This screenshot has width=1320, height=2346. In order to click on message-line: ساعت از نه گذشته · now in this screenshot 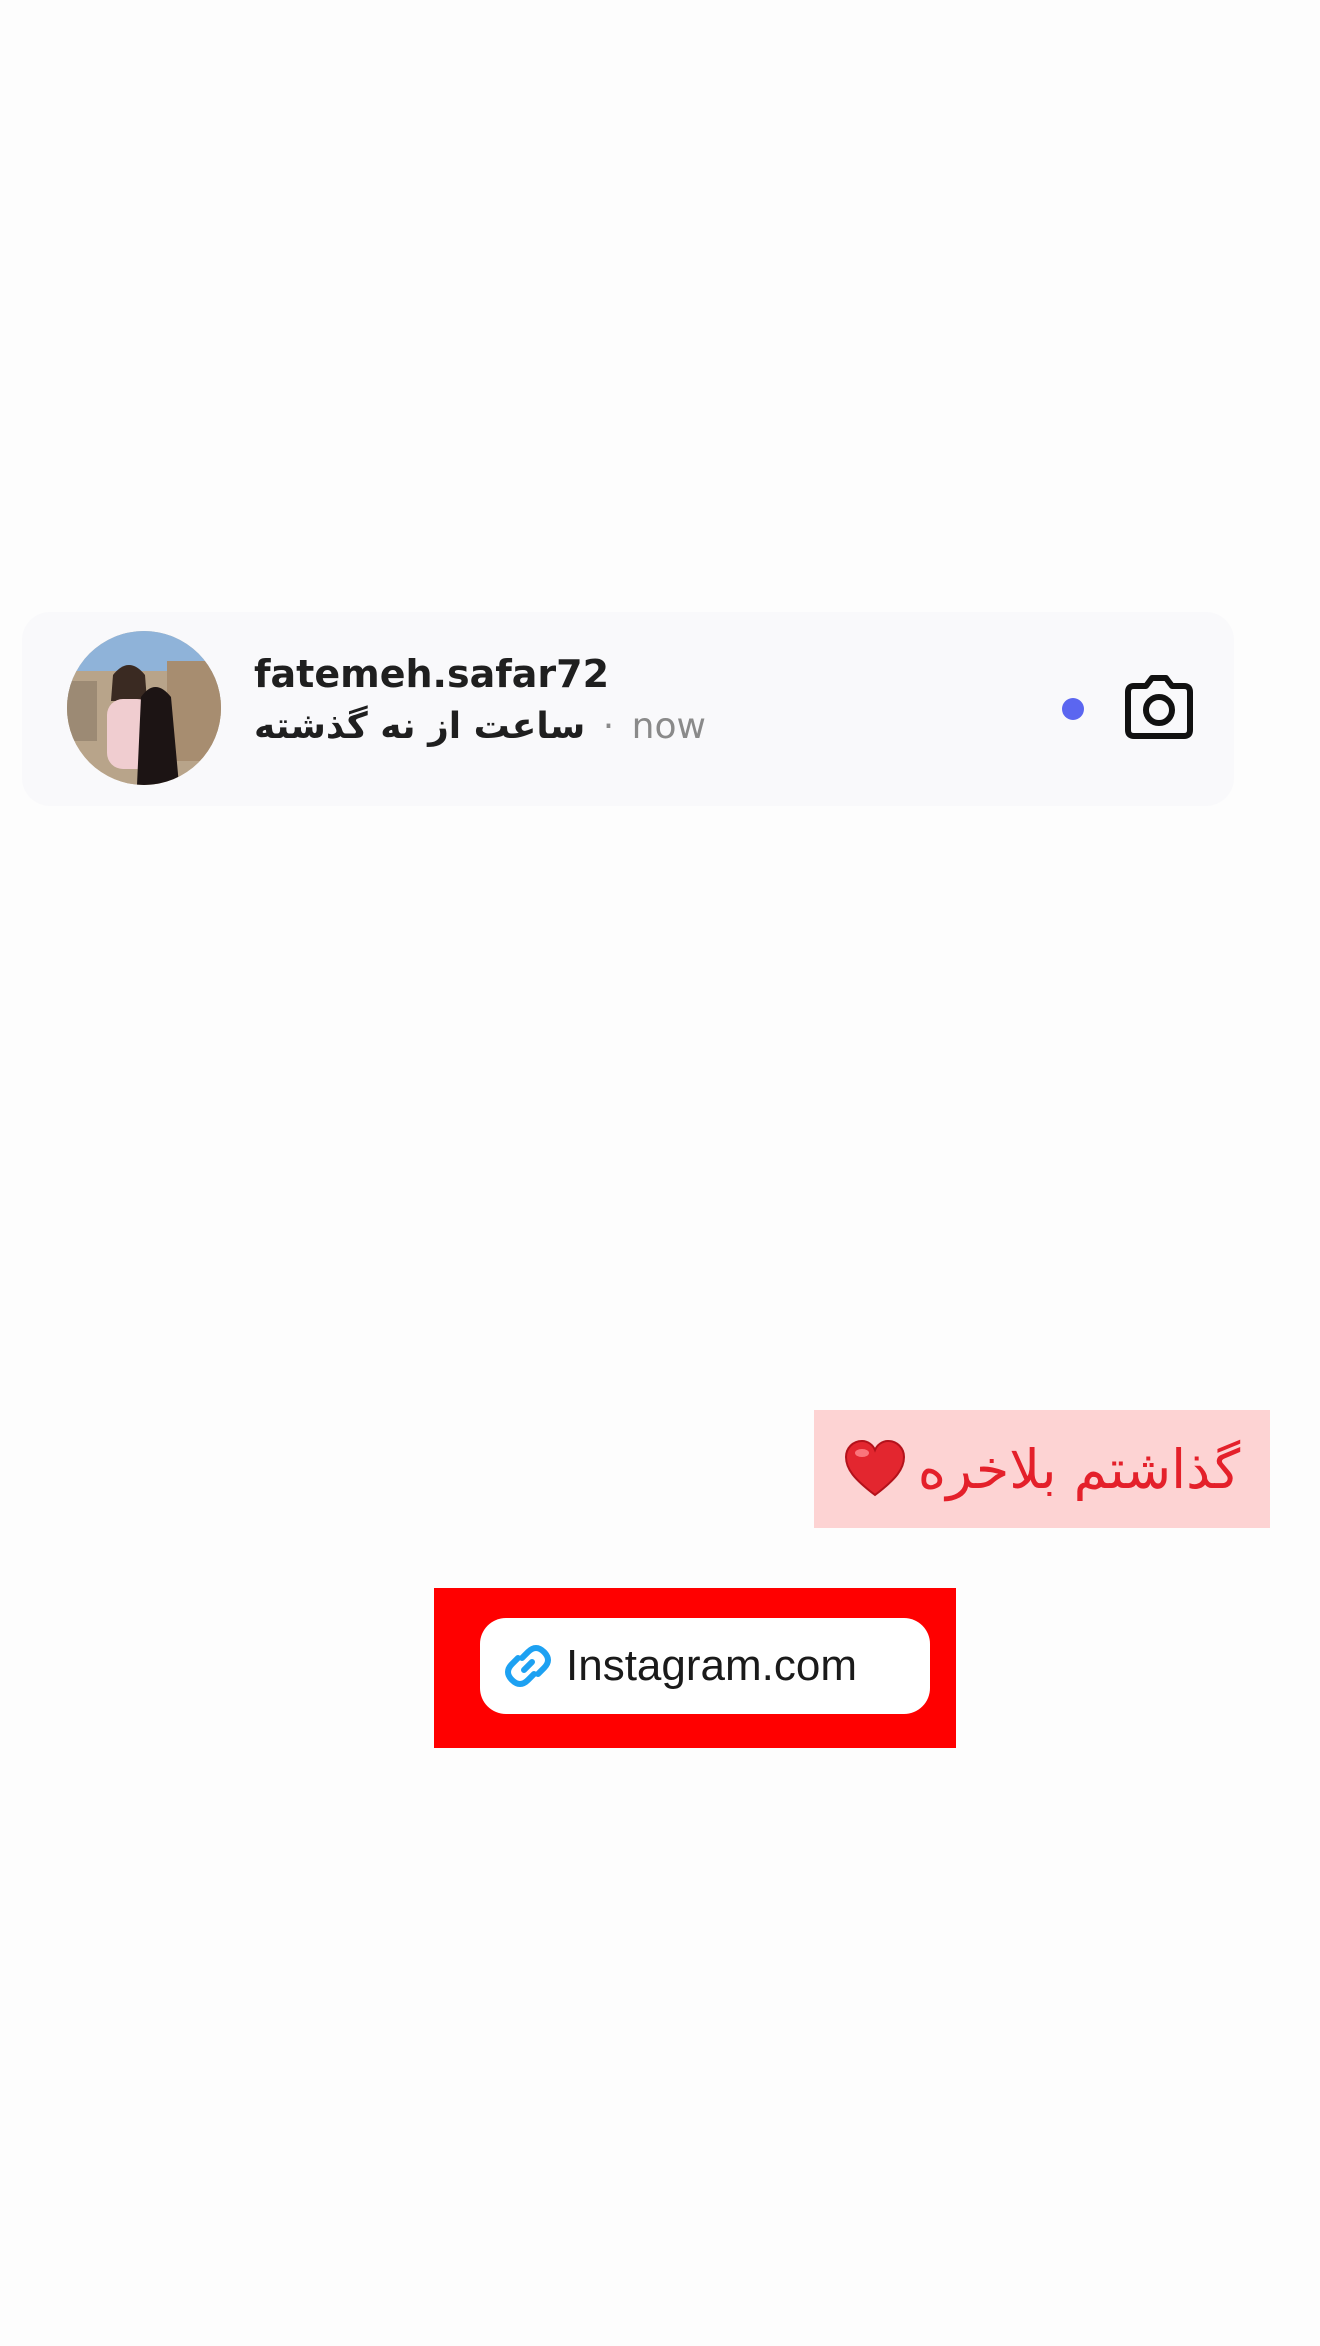, I will do `click(554, 727)`.